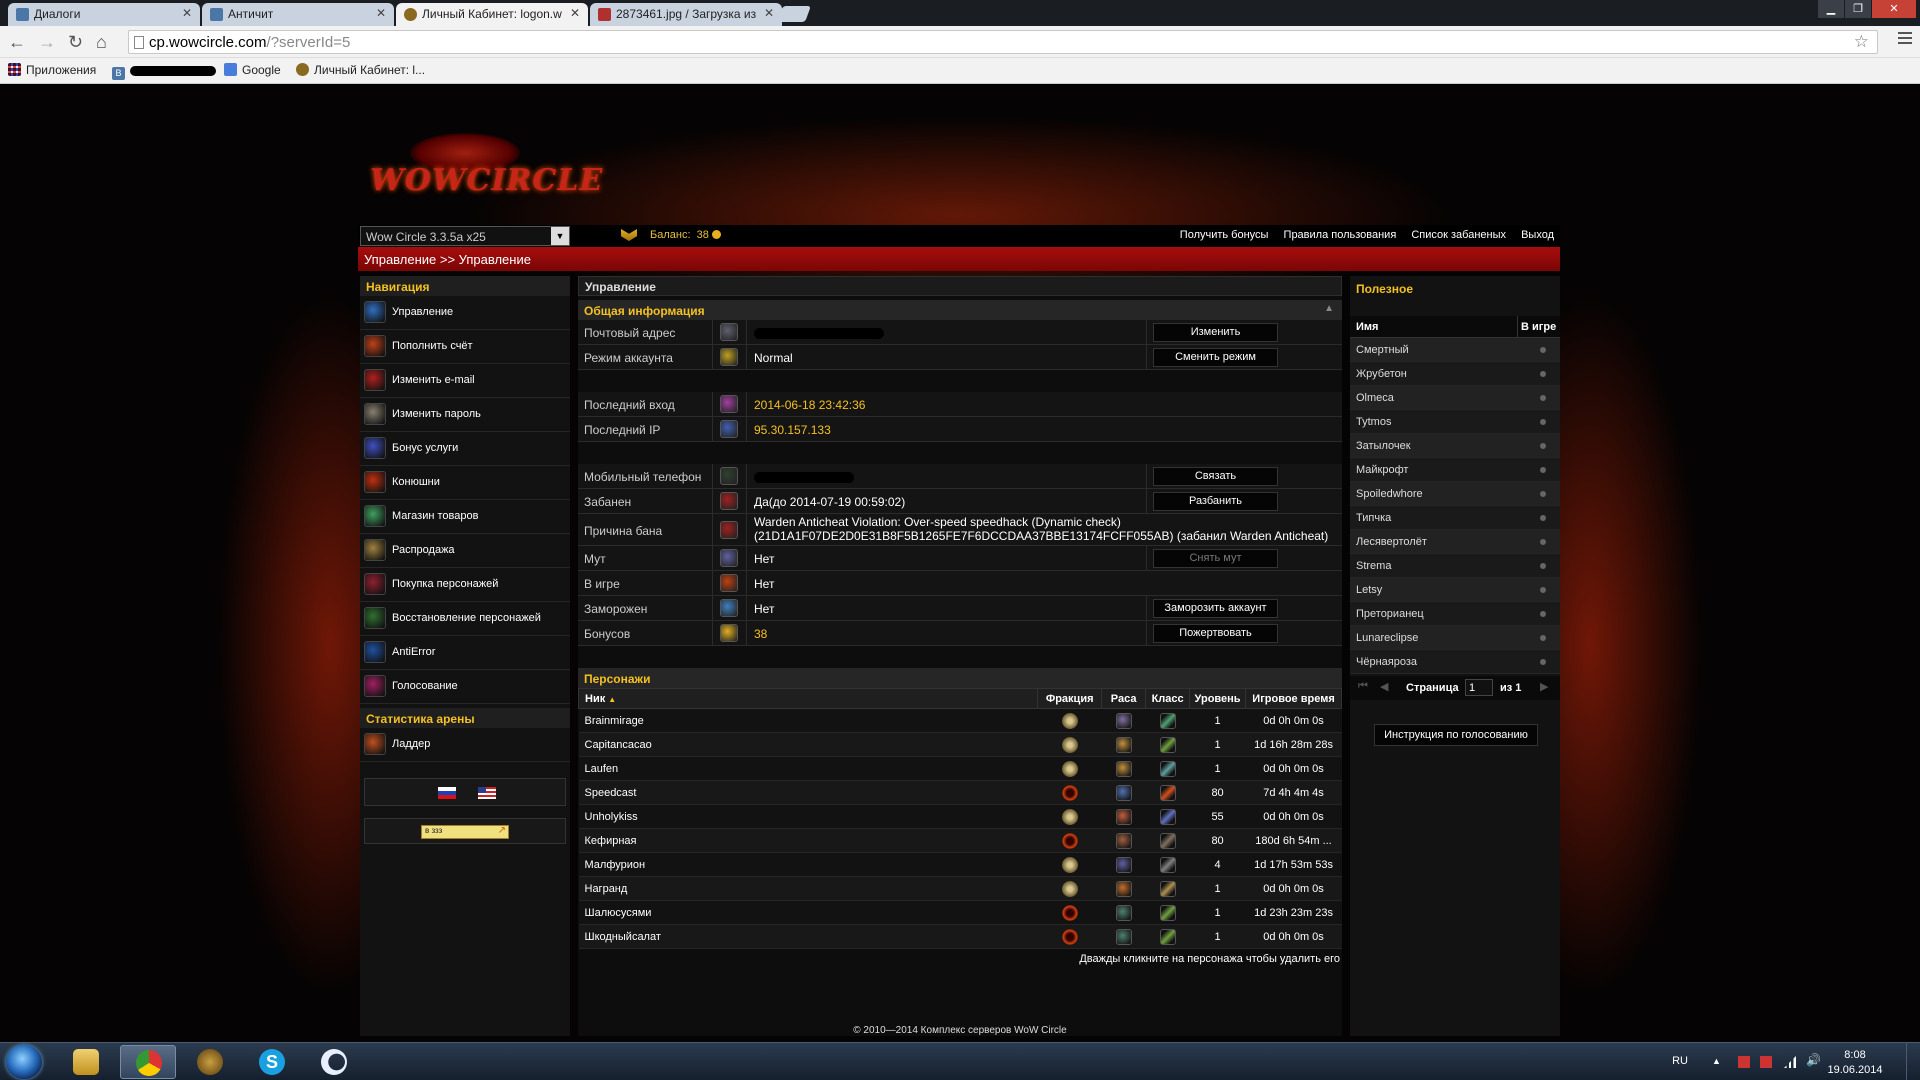 Image resolution: width=1920 pixels, height=1080 pixels. What do you see at coordinates (960, 768) in the screenshot?
I see `character-row: Laufen 1 0d 0h 0m 0s` at bounding box center [960, 768].